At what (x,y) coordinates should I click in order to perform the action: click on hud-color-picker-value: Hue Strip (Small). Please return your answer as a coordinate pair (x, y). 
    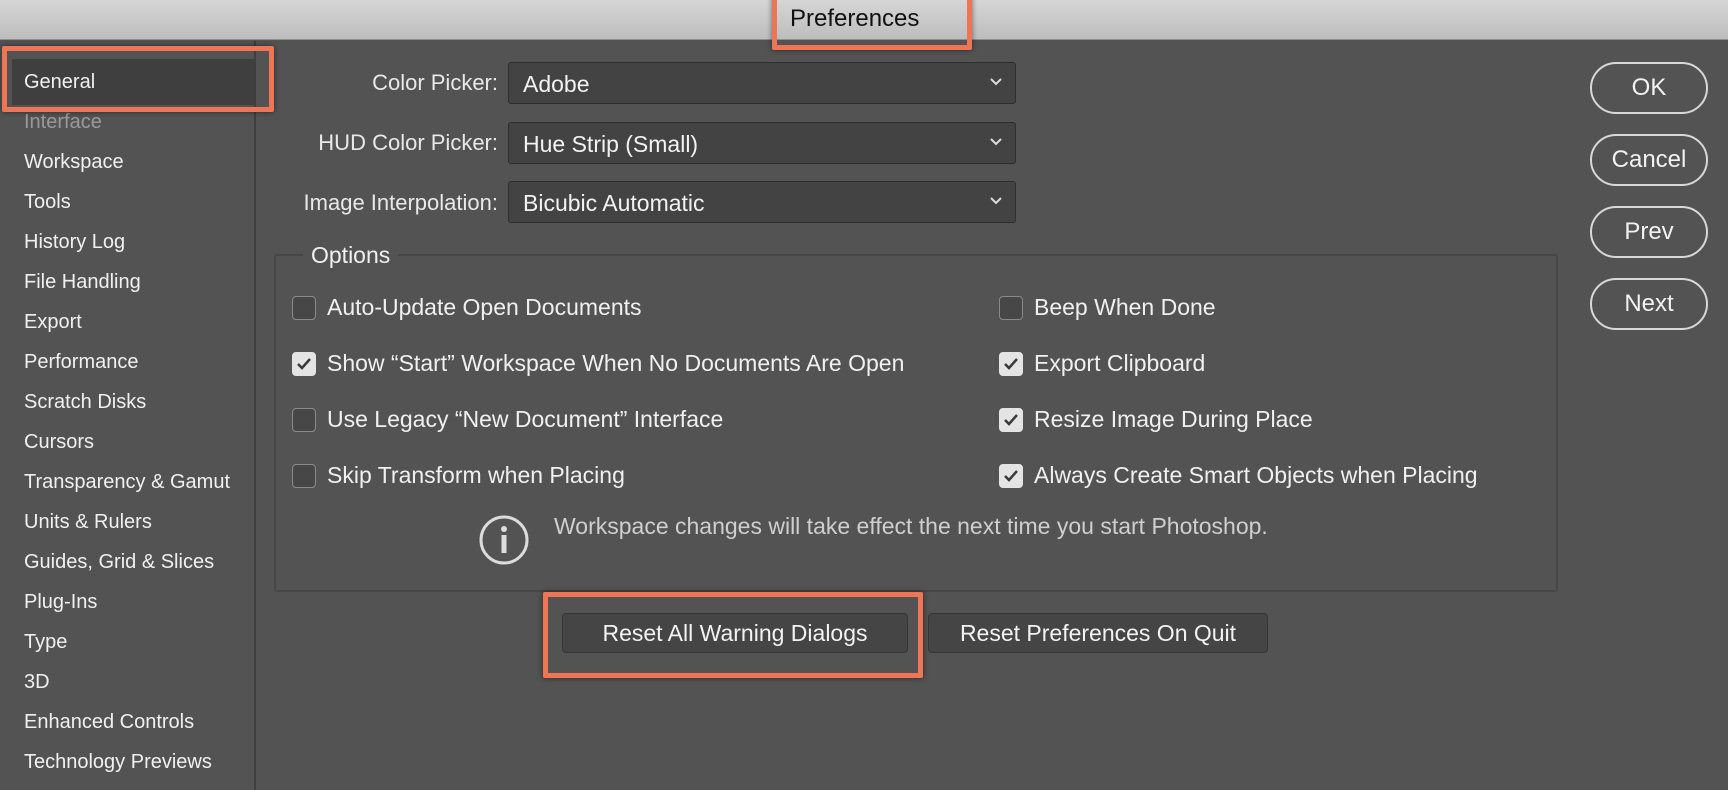
    Looking at the image, I should click on (611, 144).